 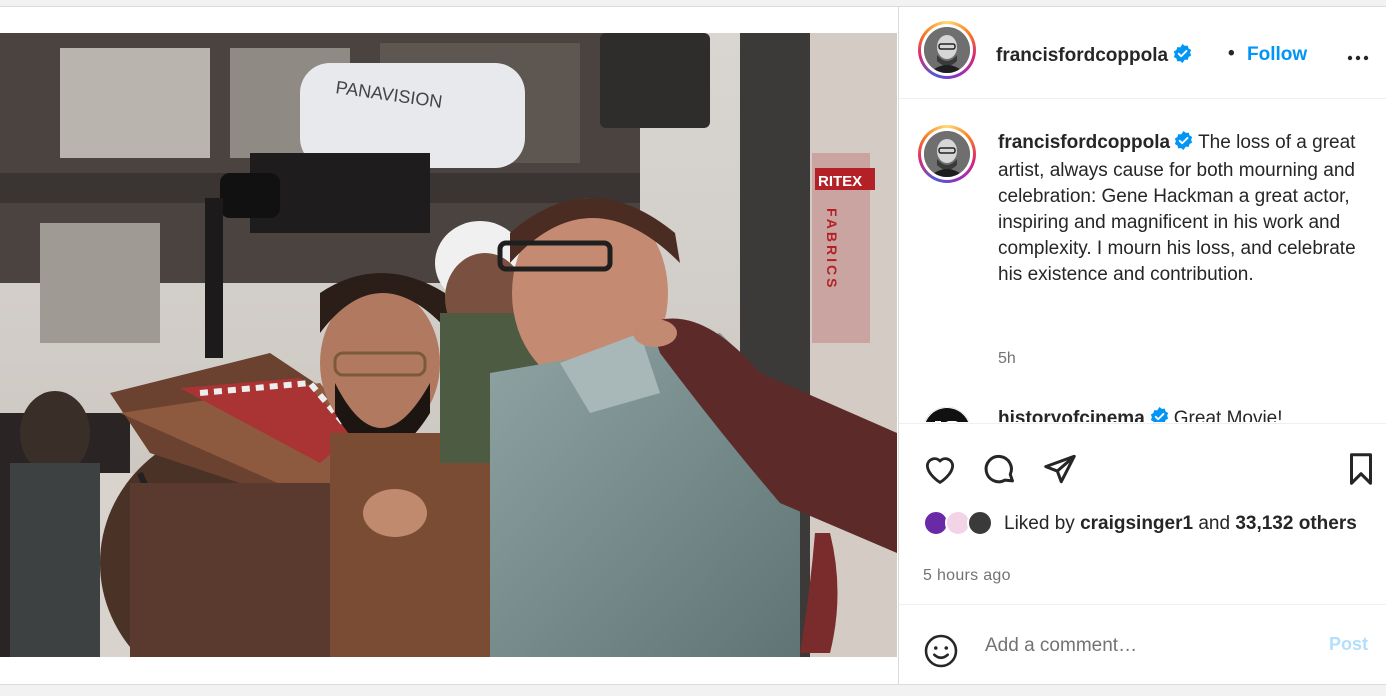 What do you see at coordinates (1214, 523) in the screenshot?
I see `likes-connector: and` at bounding box center [1214, 523].